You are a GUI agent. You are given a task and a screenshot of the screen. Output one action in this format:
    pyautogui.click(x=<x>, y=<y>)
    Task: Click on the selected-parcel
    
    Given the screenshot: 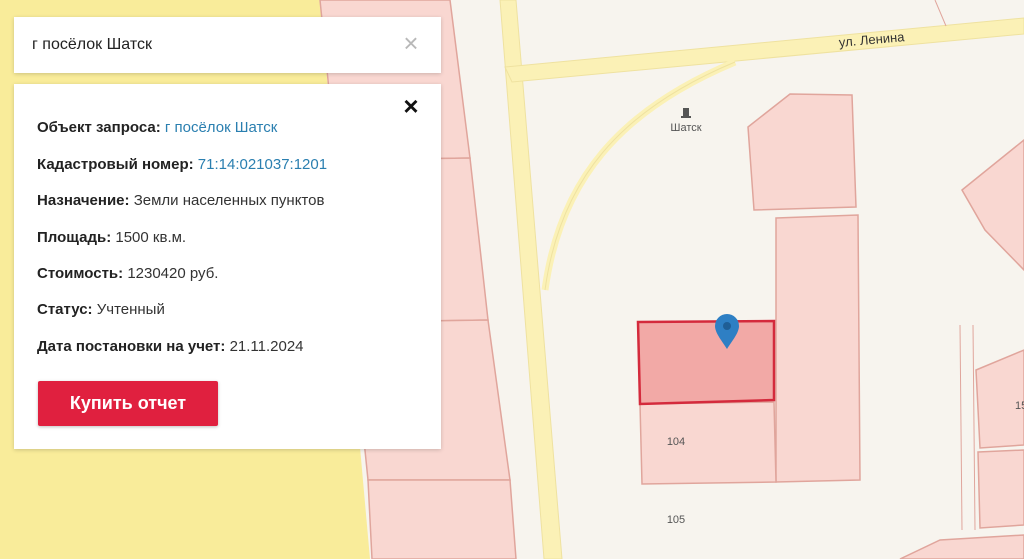 What is the action you would take?
    pyautogui.click(x=706, y=362)
    